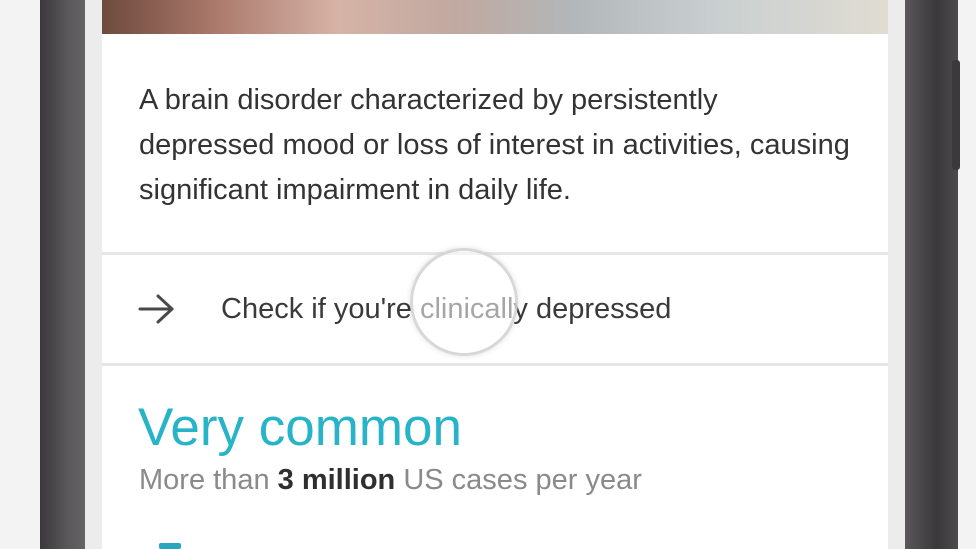 This screenshot has width=976, height=549. What do you see at coordinates (156, 309) in the screenshot?
I see `arrow-right-icon` at bounding box center [156, 309].